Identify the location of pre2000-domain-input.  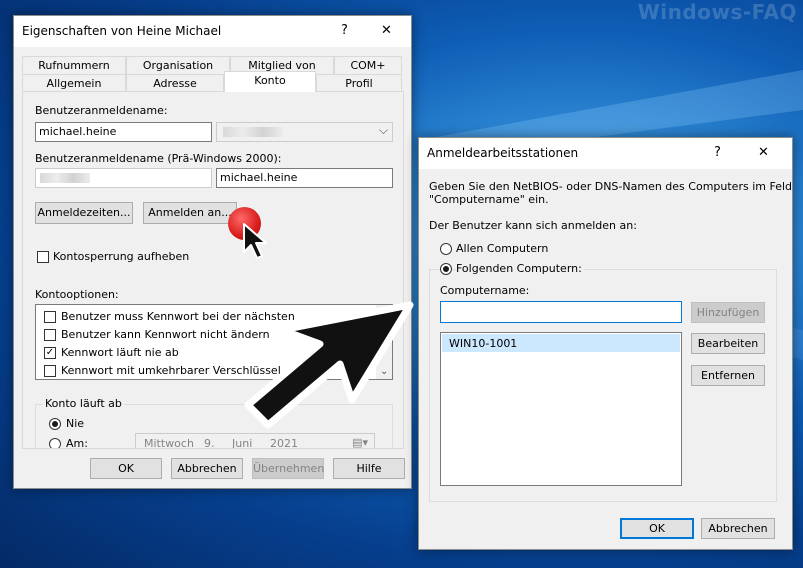
(123, 178).